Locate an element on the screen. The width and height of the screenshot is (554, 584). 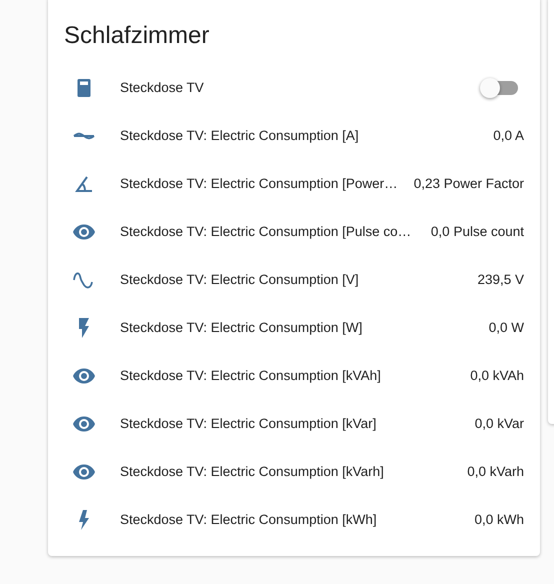
sensor-value: 0,0 Pulse count is located at coordinates (477, 231).